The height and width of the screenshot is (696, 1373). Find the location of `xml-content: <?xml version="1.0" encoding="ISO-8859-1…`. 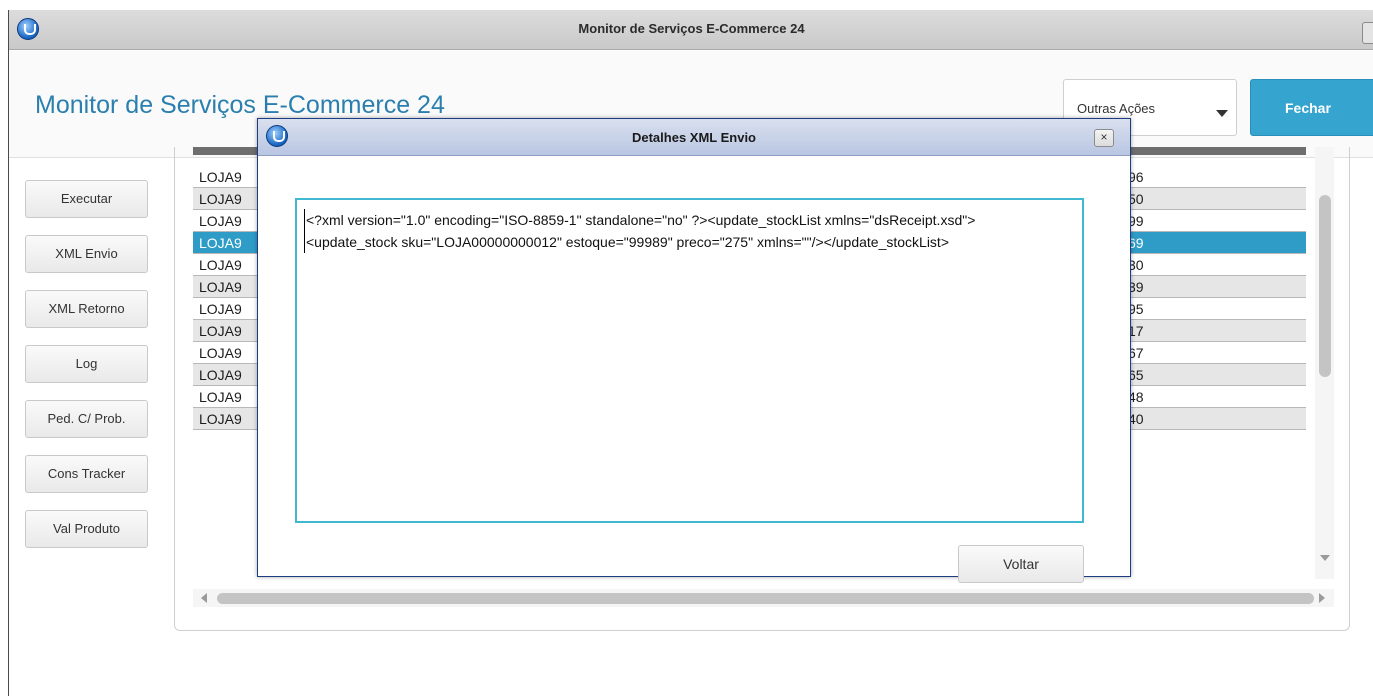

xml-content: <?xml version="1.0" encoding="ISO-8859-1… is located at coordinates (691, 231).